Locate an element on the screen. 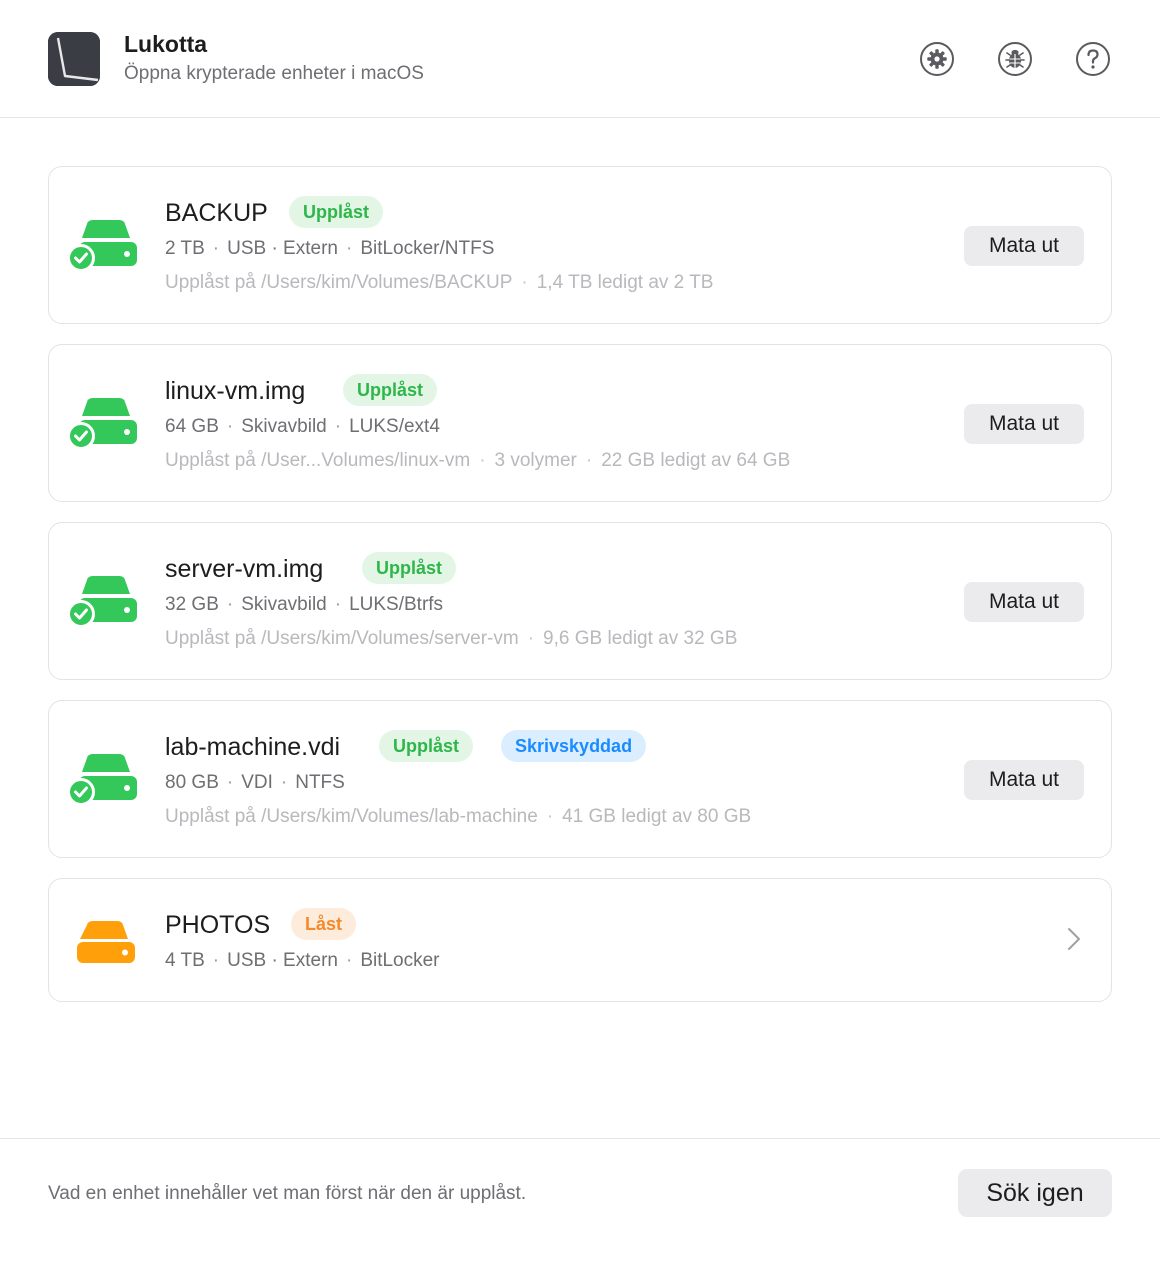 This screenshot has height=1264, width=1160. device-name: BACKUP is located at coordinates (216, 213).